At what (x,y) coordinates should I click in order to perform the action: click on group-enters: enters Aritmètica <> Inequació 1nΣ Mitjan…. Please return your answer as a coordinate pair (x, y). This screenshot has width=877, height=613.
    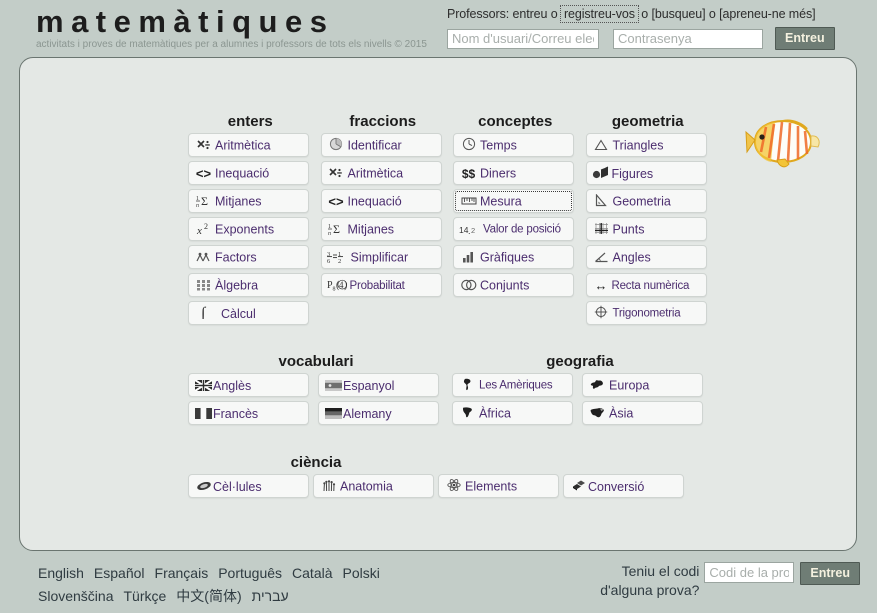
    Looking at the image, I should click on (250, 218).